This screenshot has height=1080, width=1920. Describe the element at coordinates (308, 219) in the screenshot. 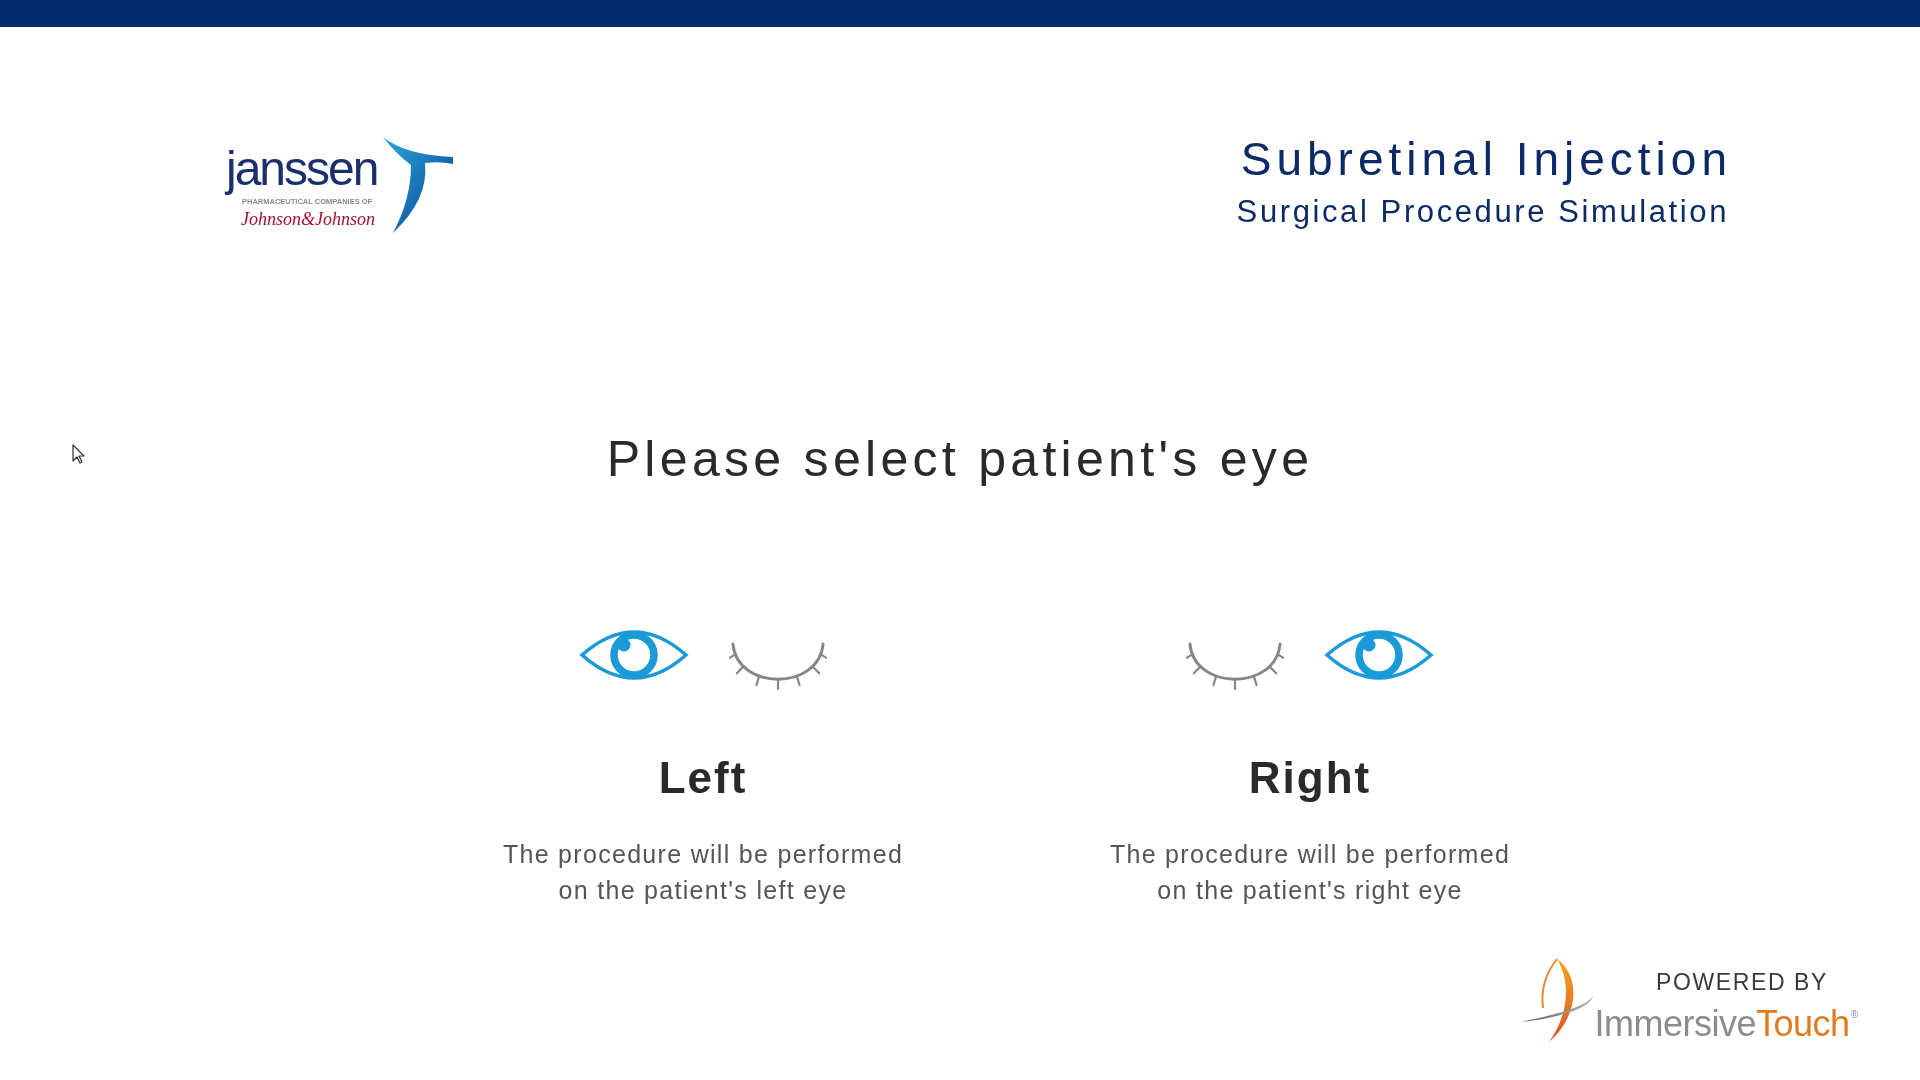

I see `parent-company-wordmark: Johnson&Johnson` at that location.